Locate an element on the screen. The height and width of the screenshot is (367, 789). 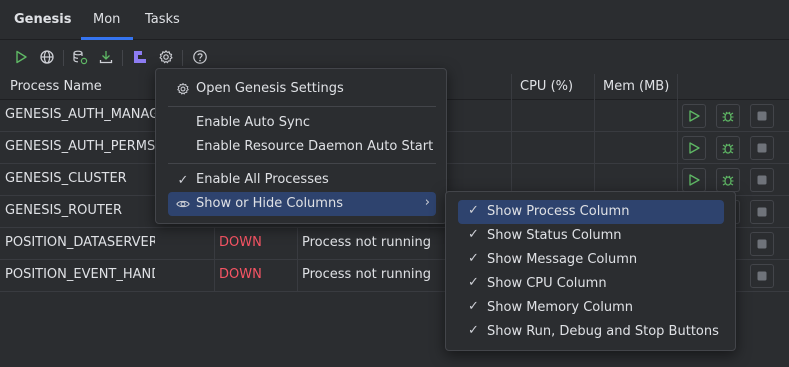
column-header-process-name: Process Name is located at coordinates (56, 86).